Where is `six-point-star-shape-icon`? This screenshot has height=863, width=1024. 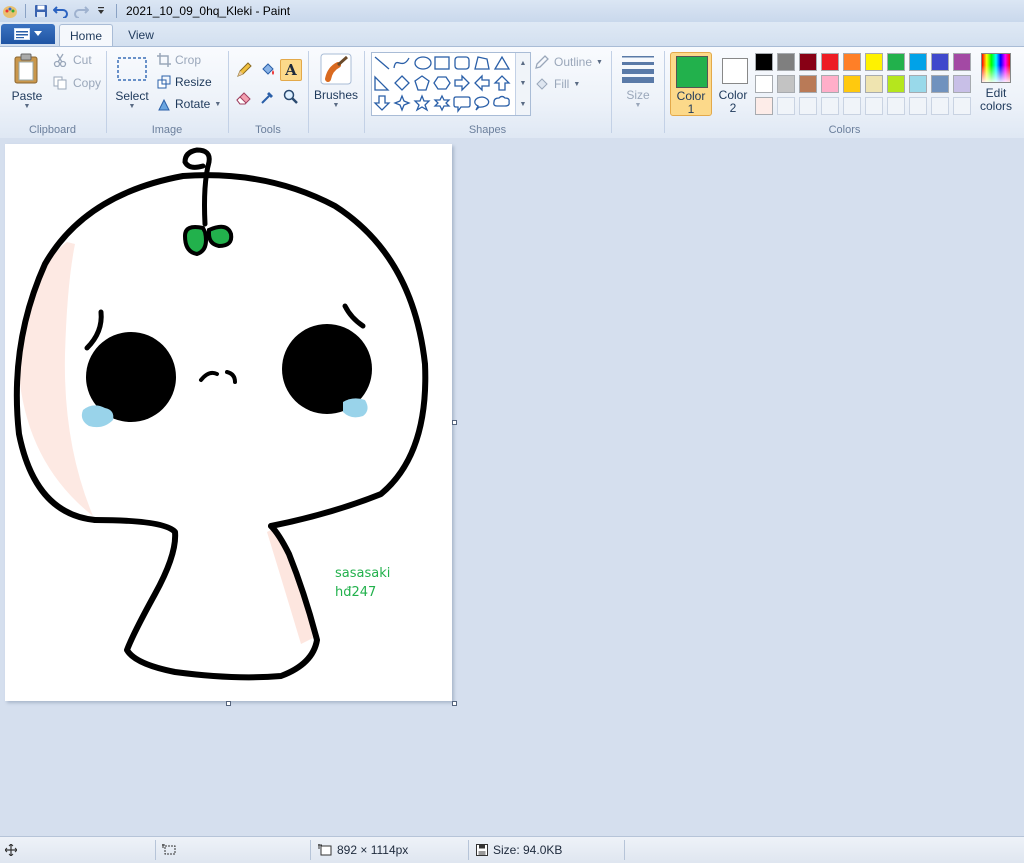
six-point-star-shape-icon is located at coordinates (442, 103).